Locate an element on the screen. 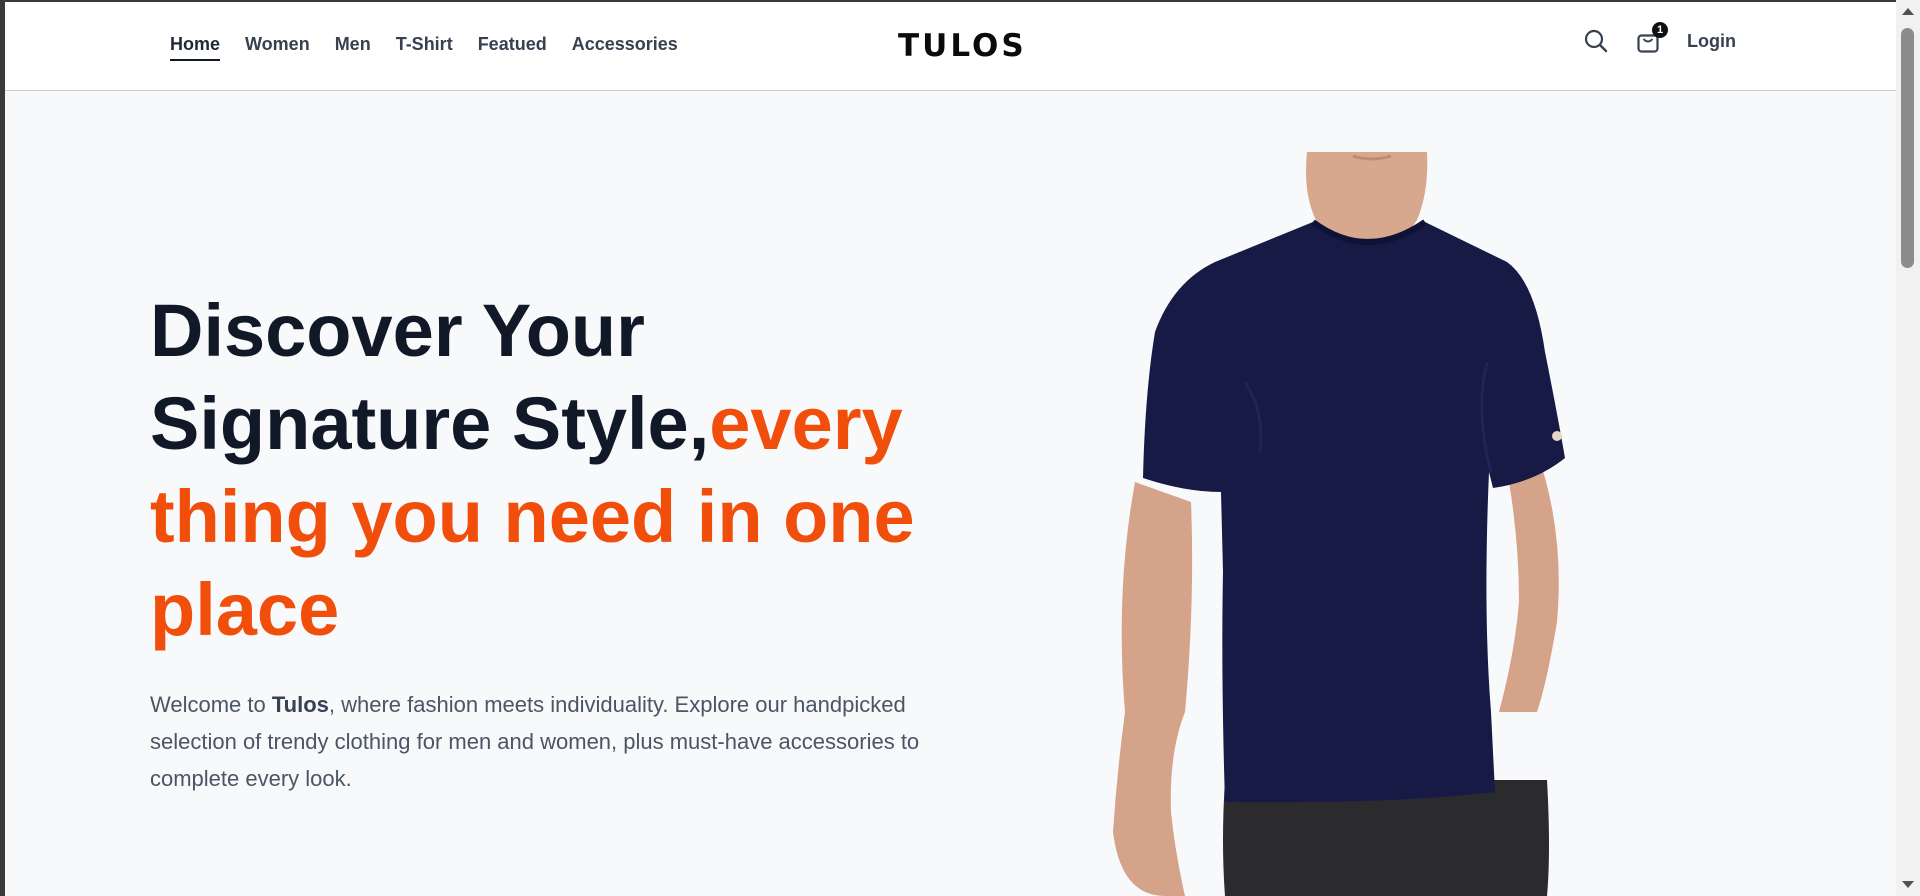 This screenshot has height=896, width=1920. nav-link-women: Women is located at coordinates (277, 47).